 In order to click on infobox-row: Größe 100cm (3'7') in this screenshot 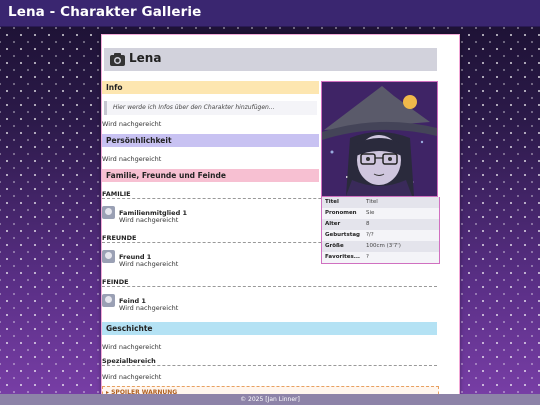, I will do `click(380, 246)`.